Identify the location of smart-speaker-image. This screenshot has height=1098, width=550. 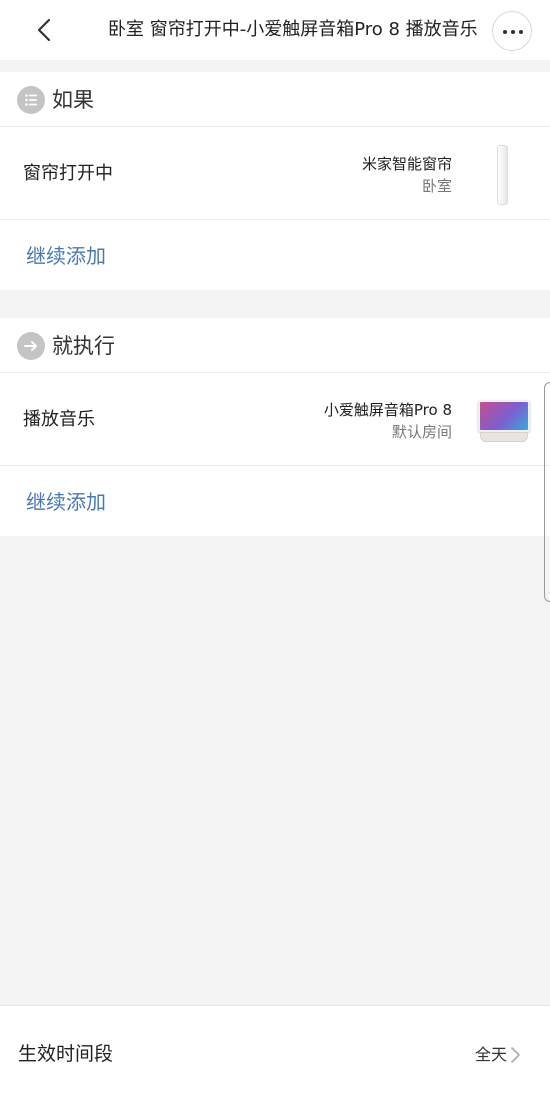
(504, 421).